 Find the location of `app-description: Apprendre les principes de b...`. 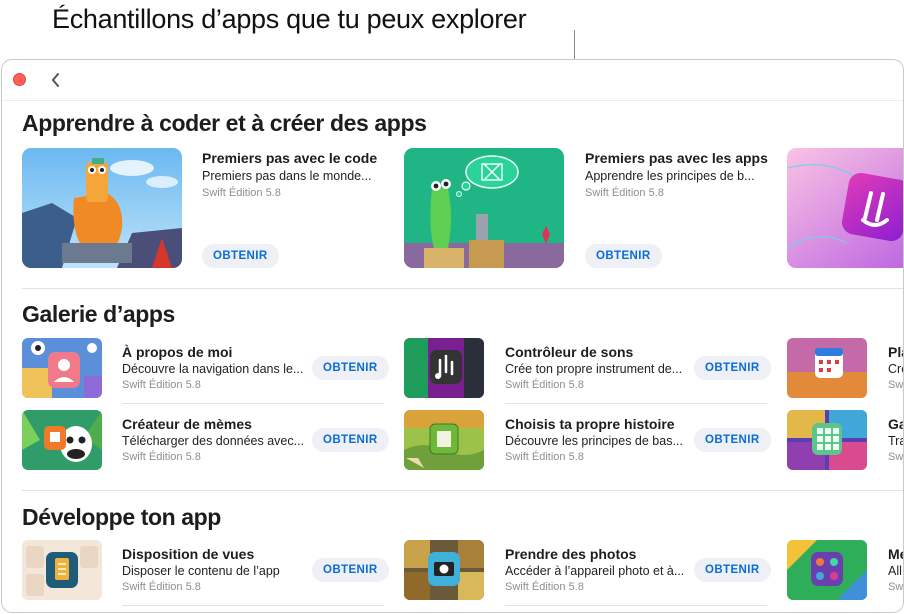

app-description: Apprendre les principes de b... is located at coordinates (670, 176).